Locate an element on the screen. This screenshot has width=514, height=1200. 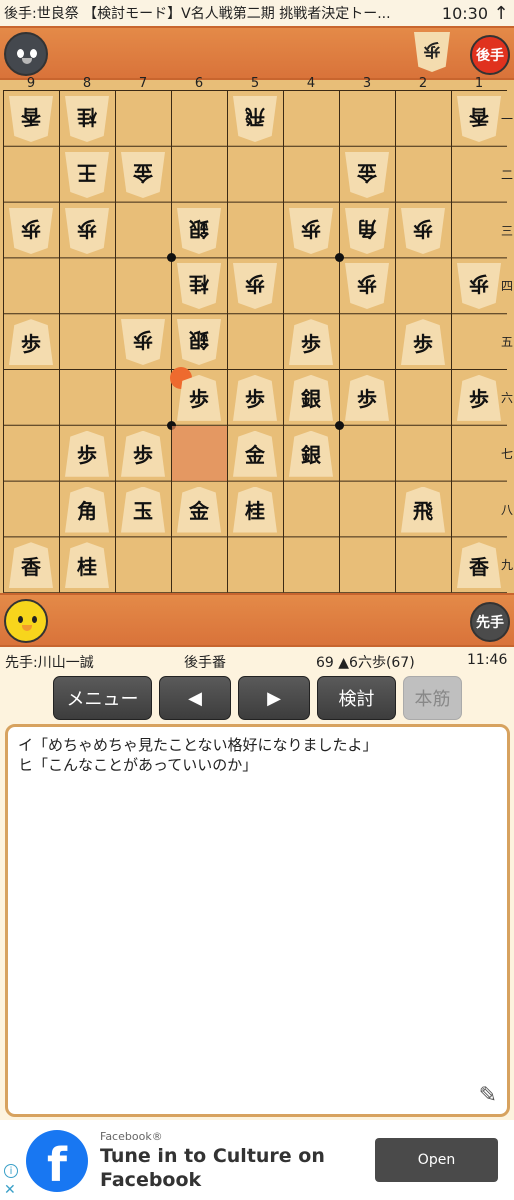
star-point is located at coordinates (339, 425).